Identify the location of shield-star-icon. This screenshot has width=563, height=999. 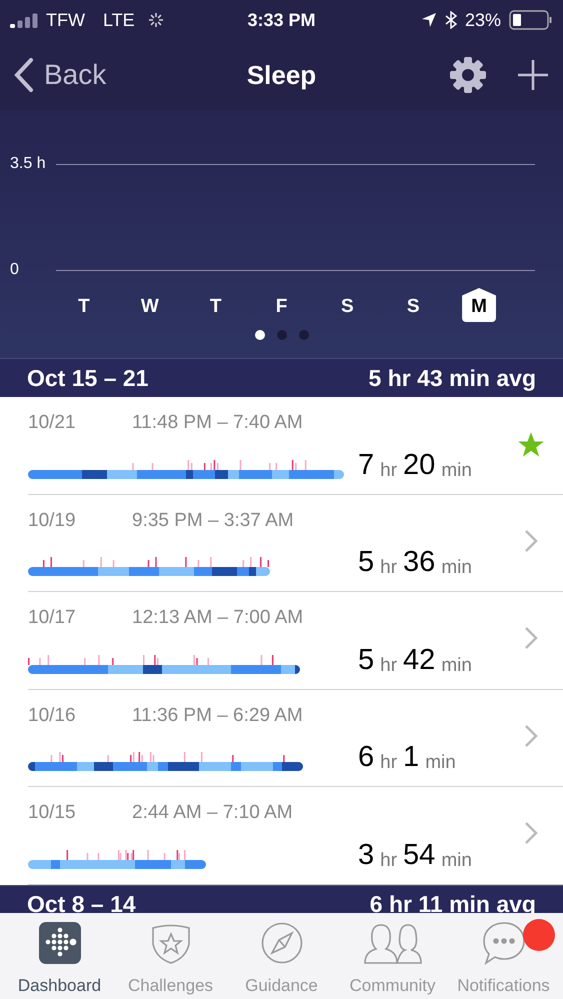
(171, 943).